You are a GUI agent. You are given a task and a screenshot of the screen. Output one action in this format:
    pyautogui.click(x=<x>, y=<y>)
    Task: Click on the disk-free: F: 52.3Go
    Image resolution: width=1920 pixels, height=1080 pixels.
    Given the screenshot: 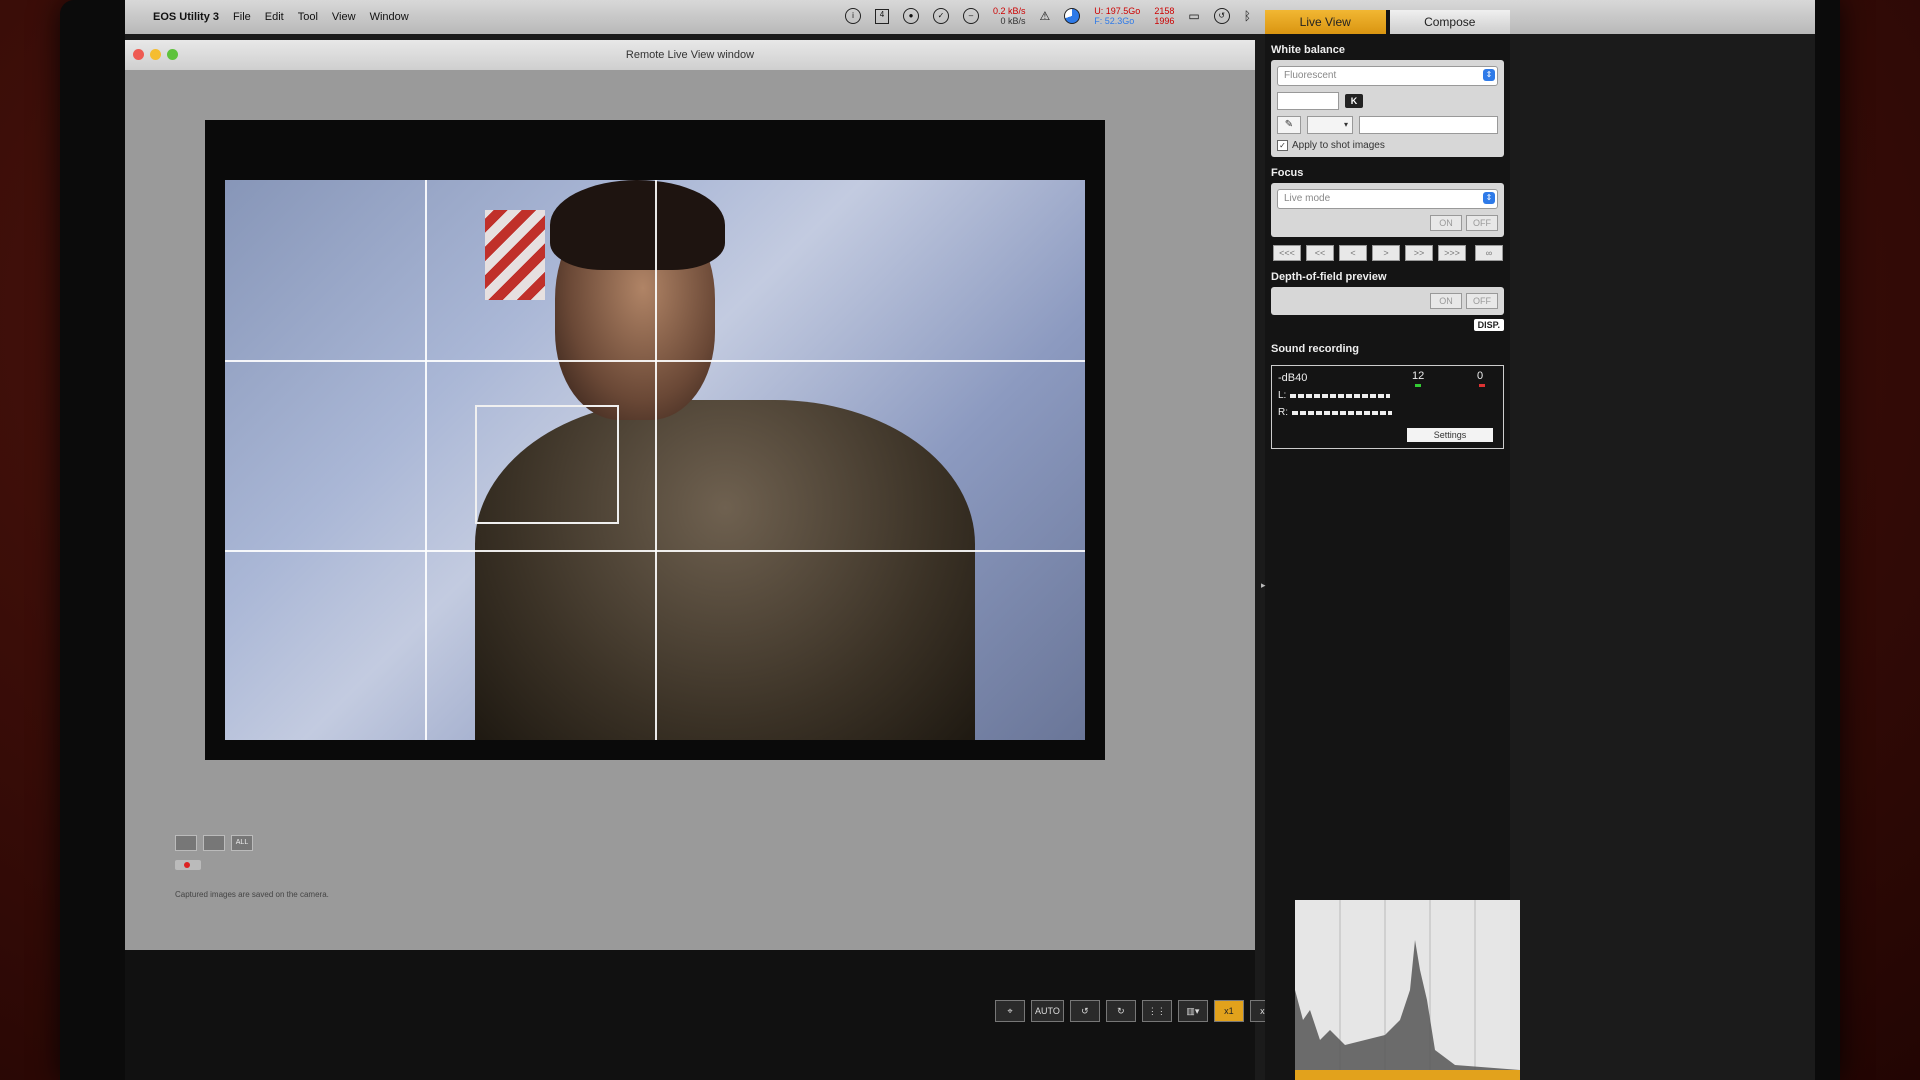 What is the action you would take?
    pyautogui.click(x=1114, y=21)
    